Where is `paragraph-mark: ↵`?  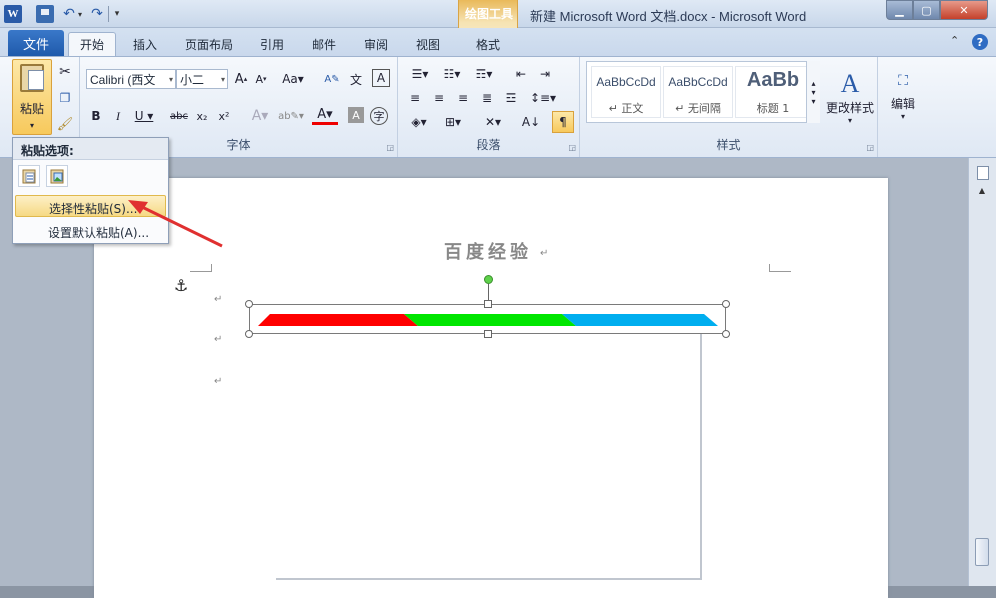 paragraph-mark: ↵ is located at coordinates (544, 253).